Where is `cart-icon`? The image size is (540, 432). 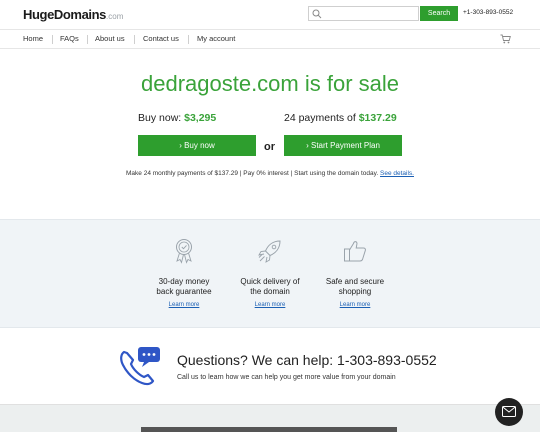
cart-icon is located at coordinates (505, 39).